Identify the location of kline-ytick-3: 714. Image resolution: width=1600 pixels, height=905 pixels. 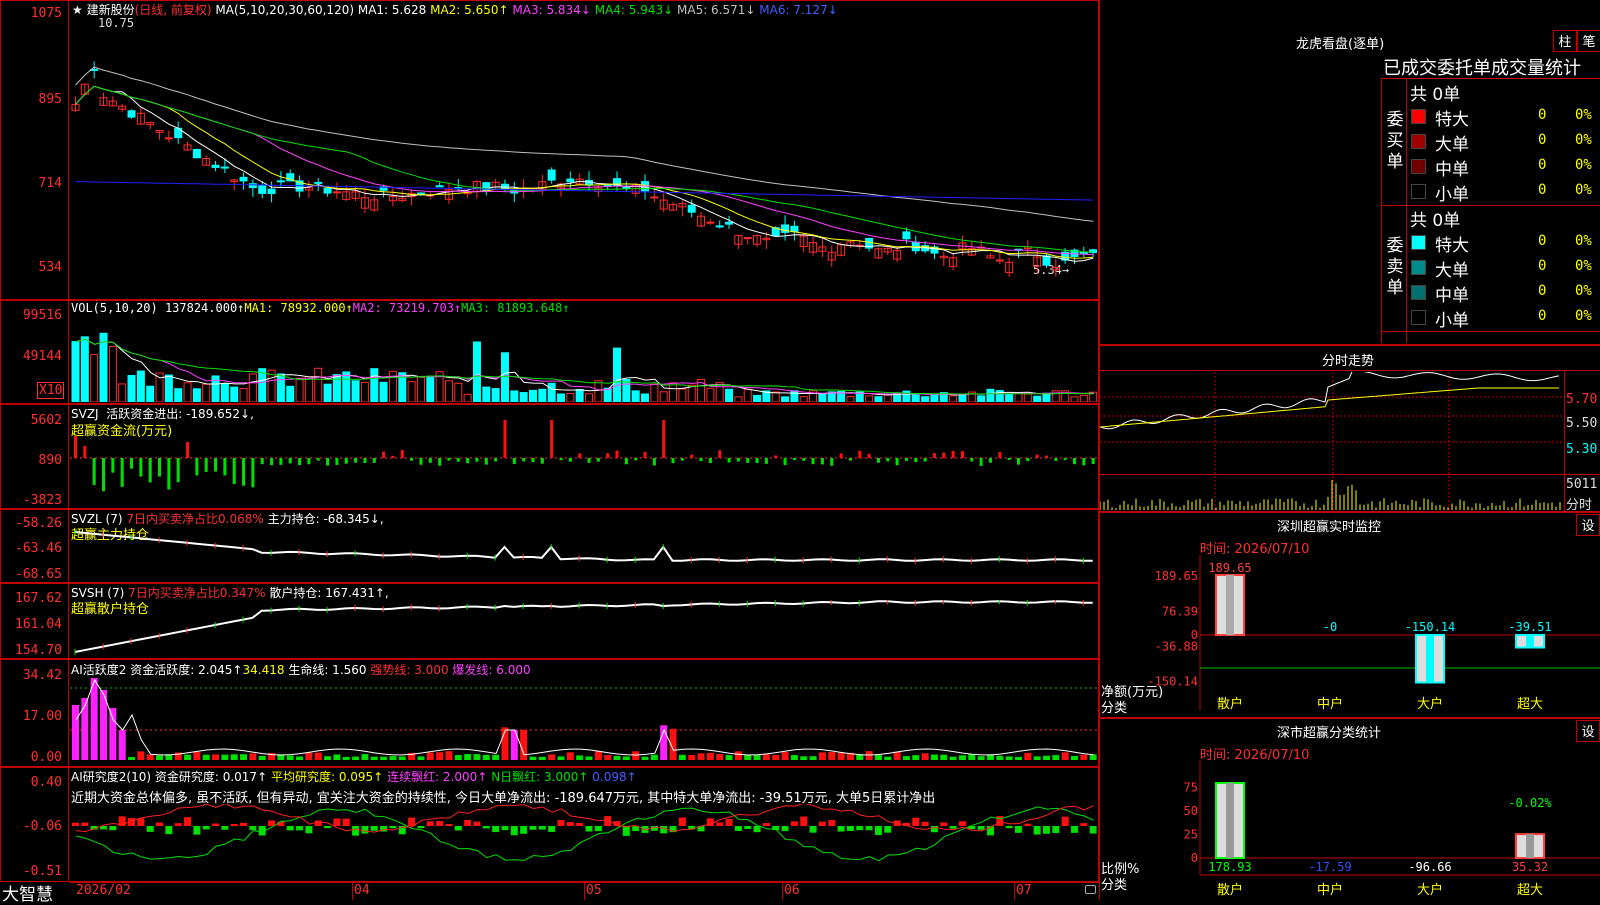
(50, 183).